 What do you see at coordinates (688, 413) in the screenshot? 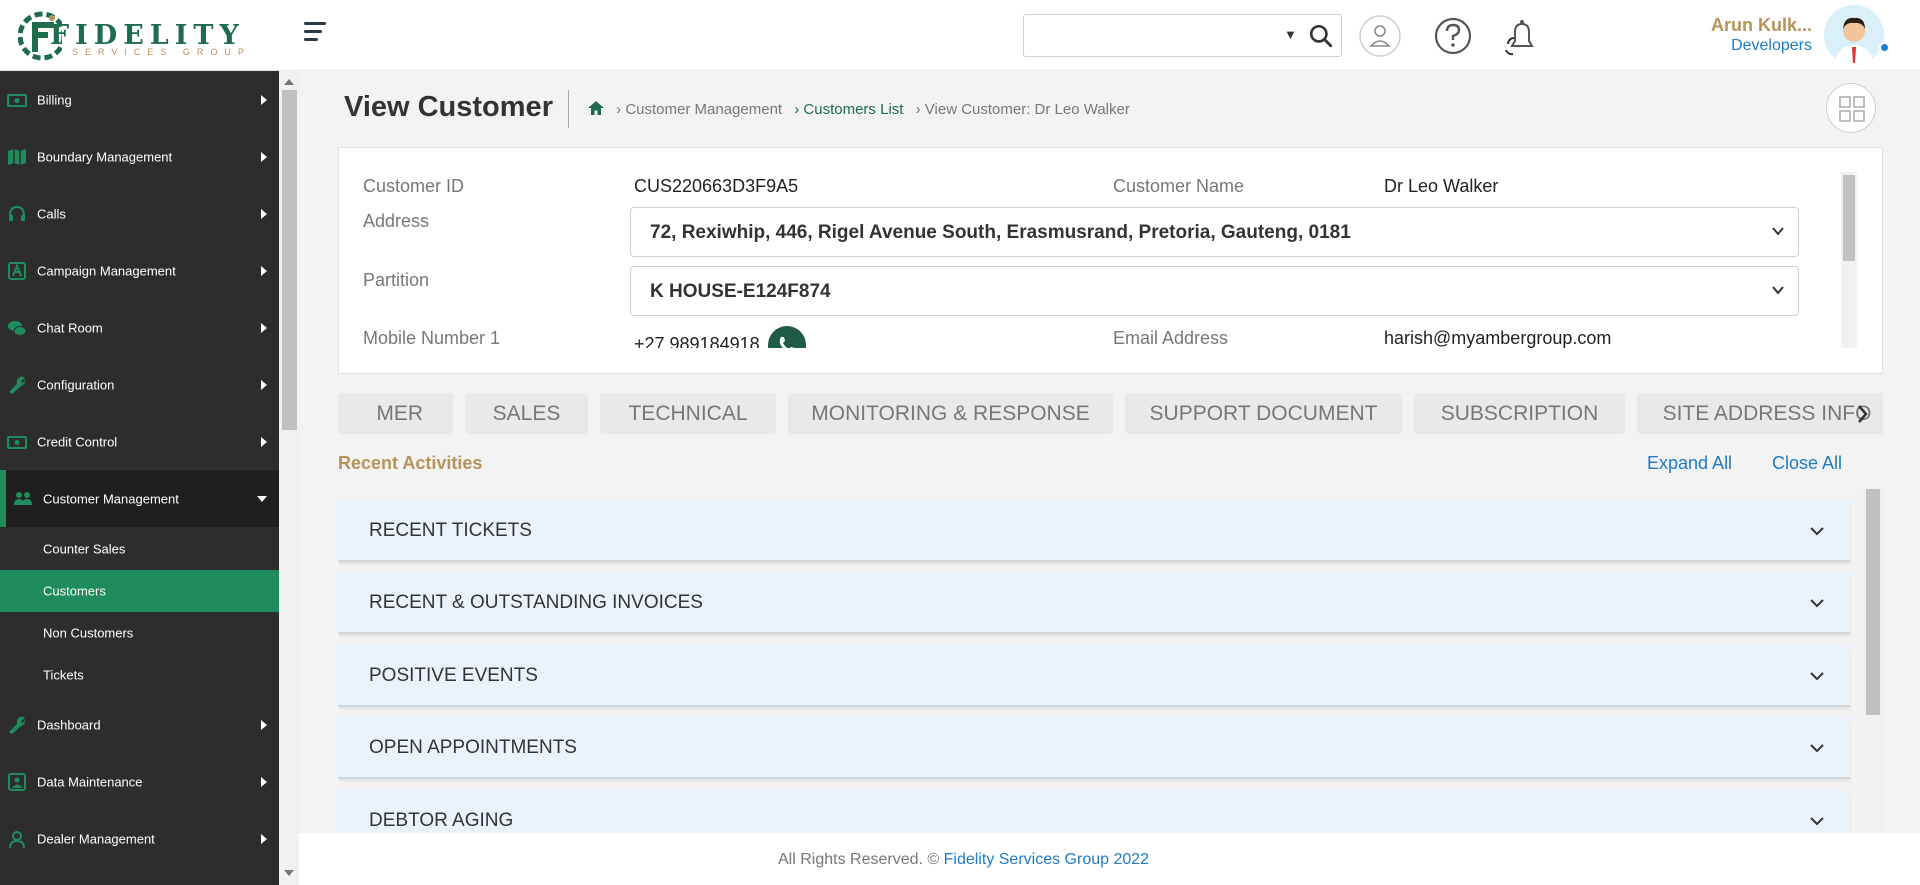
I see `tab-technical: TECHNICAL` at bounding box center [688, 413].